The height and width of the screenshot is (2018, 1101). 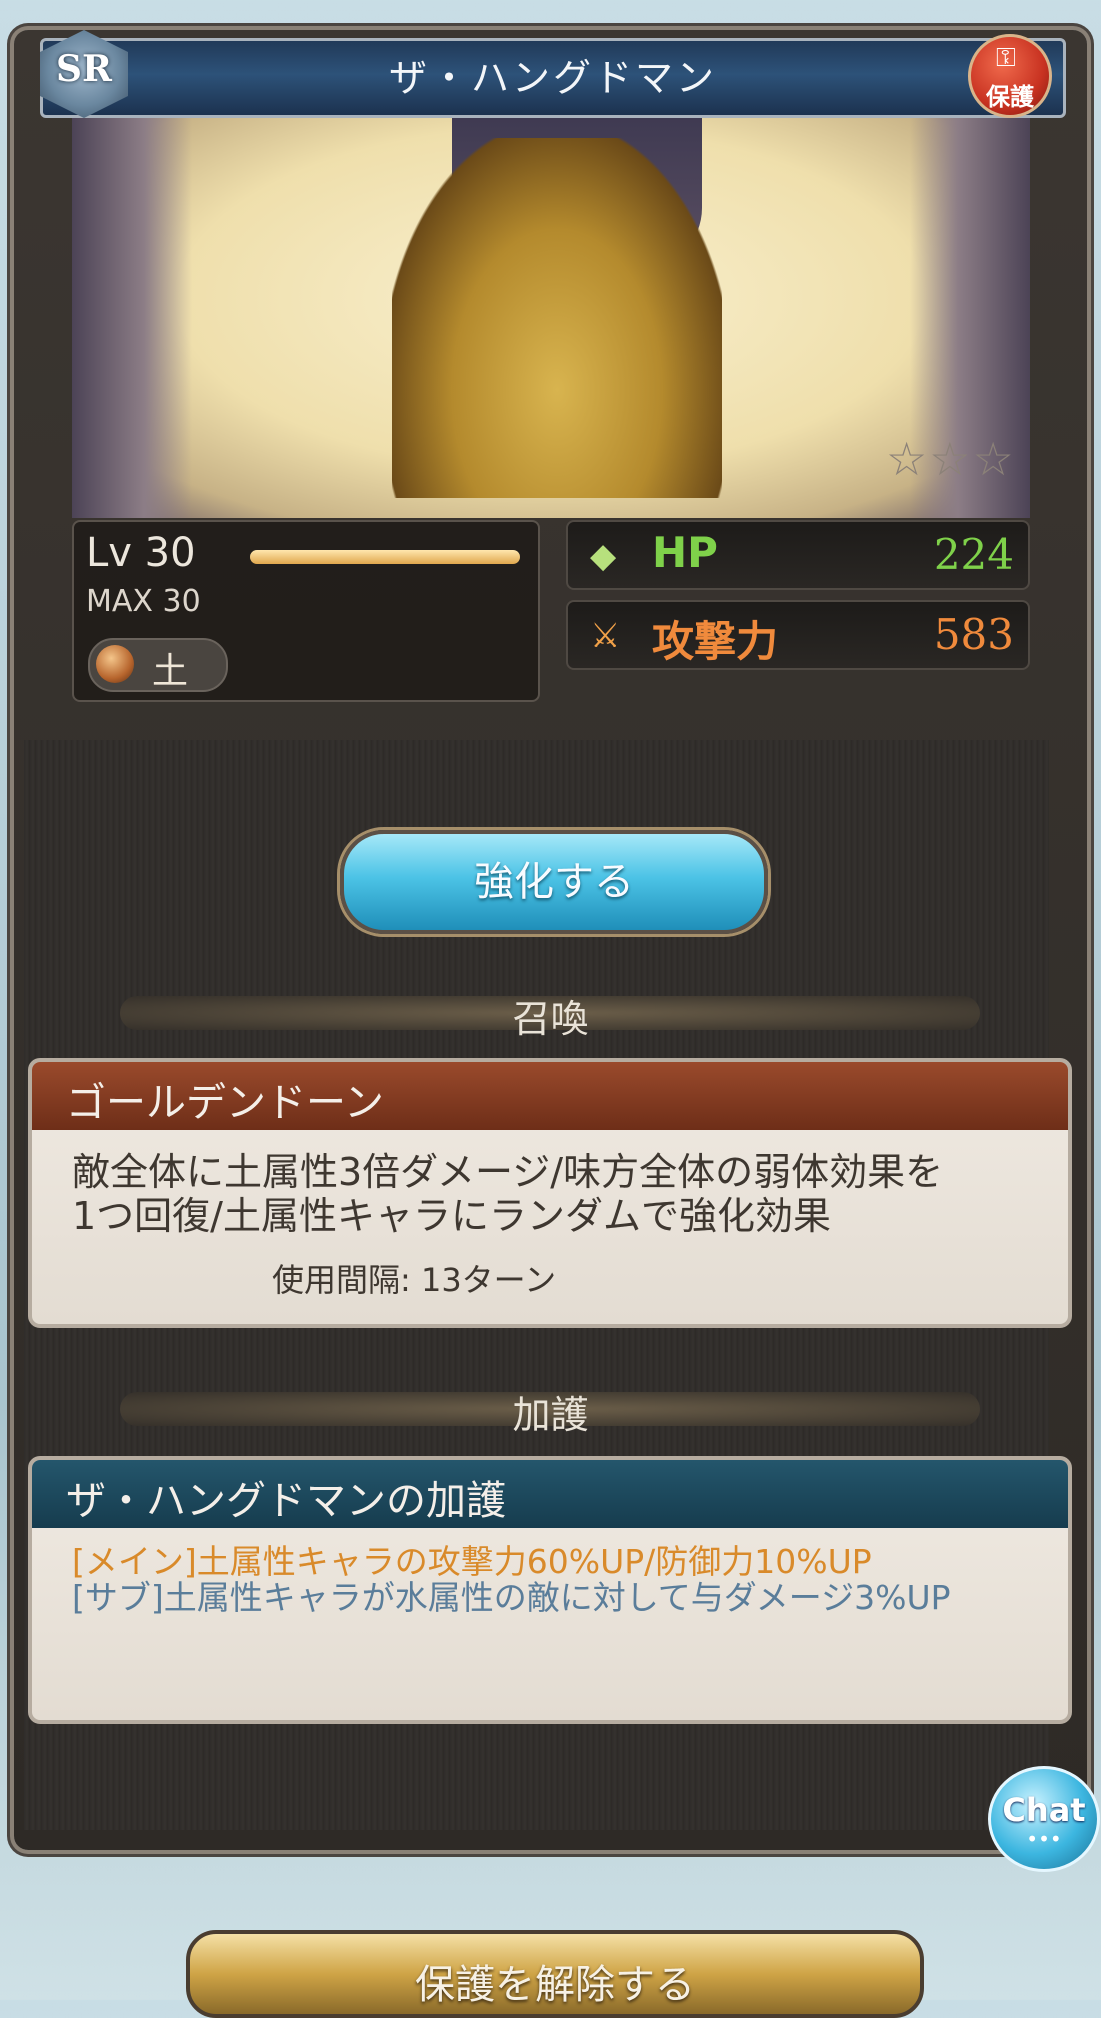 I want to click on art-figure-hair, so click(x=557, y=318).